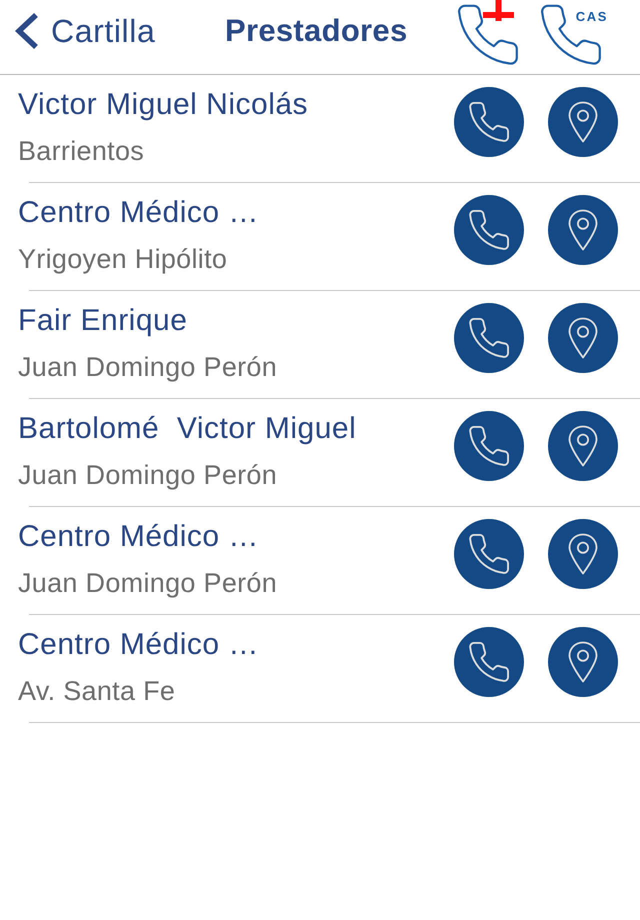 The image size is (640, 920). What do you see at coordinates (123, 259) in the screenshot?
I see `provider-address: Yrigoyen Hipólito` at bounding box center [123, 259].